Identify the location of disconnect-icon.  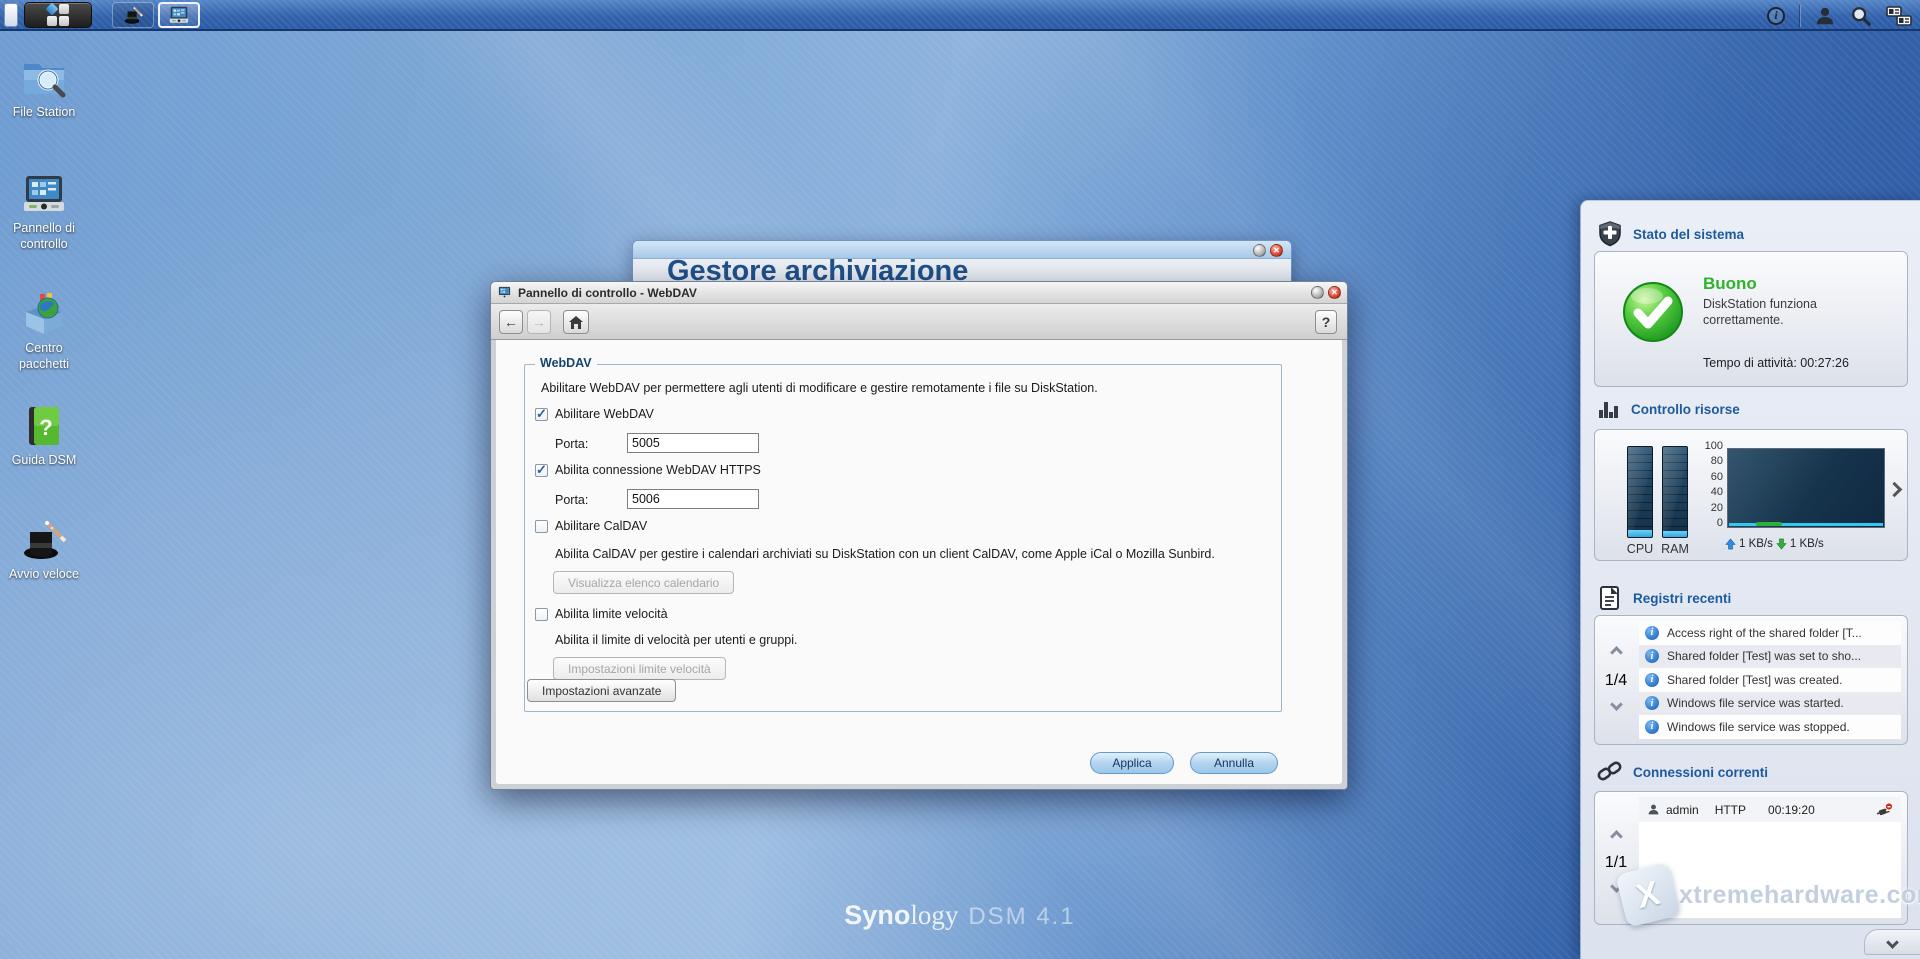
(1884, 809).